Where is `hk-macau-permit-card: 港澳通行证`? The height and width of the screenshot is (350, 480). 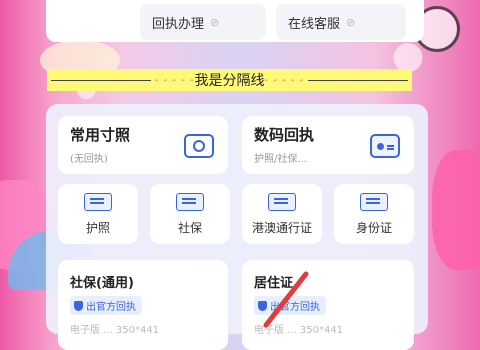 hk-macau-permit-card: 港澳通行证 is located at coordinates (282, 214).